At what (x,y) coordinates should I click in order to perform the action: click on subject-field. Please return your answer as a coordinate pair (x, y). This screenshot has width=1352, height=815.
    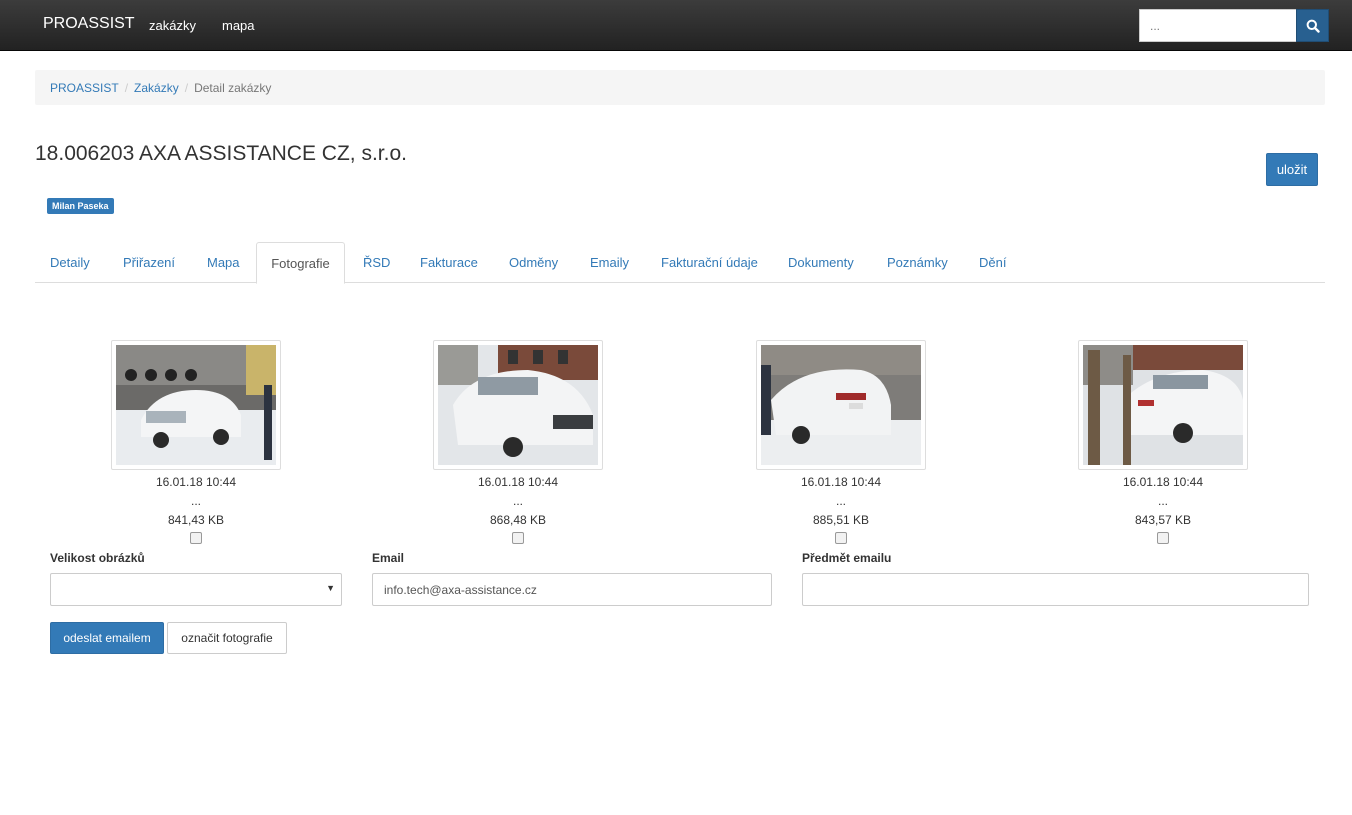
    Looking at the image, I should click on (1055, 589).